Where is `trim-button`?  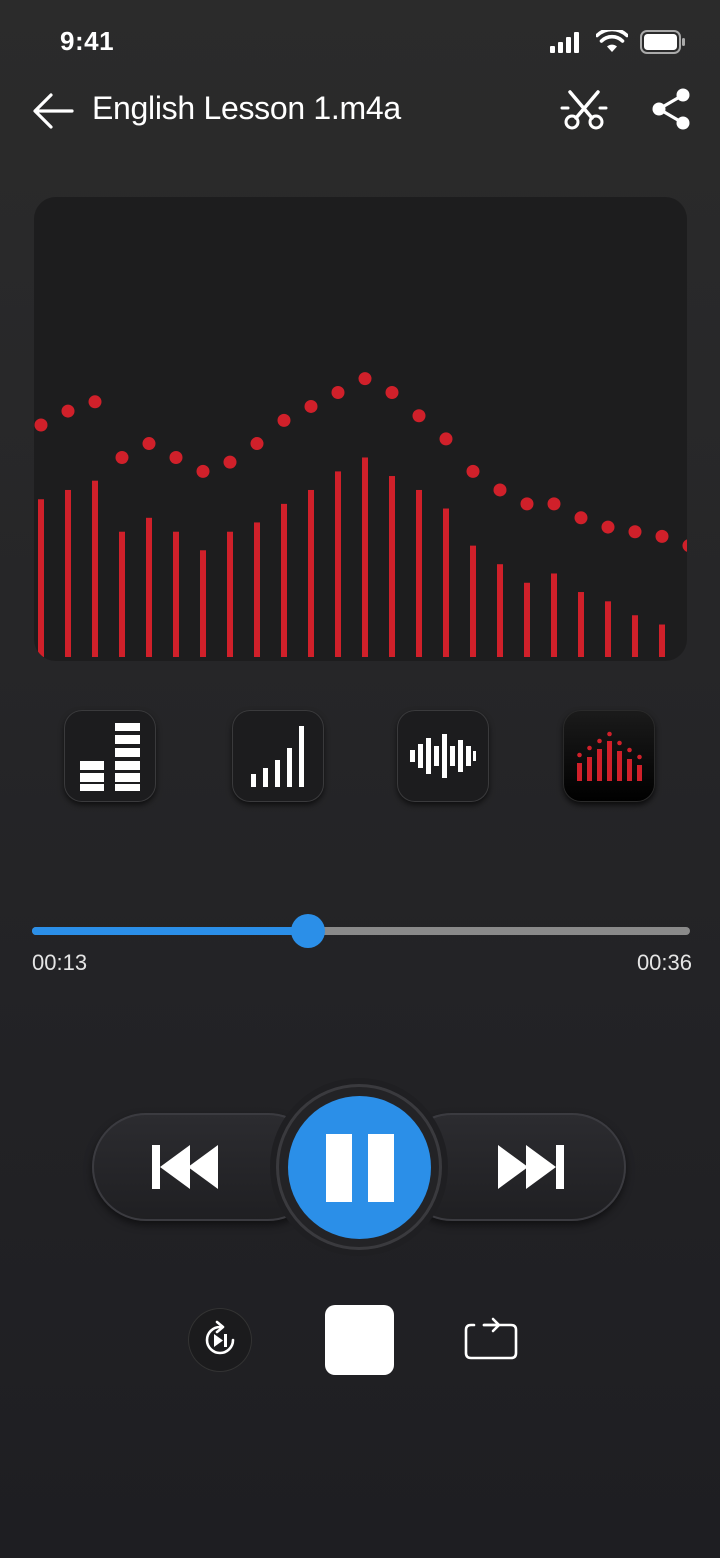
trim-button is located at coordinates (584, 110).